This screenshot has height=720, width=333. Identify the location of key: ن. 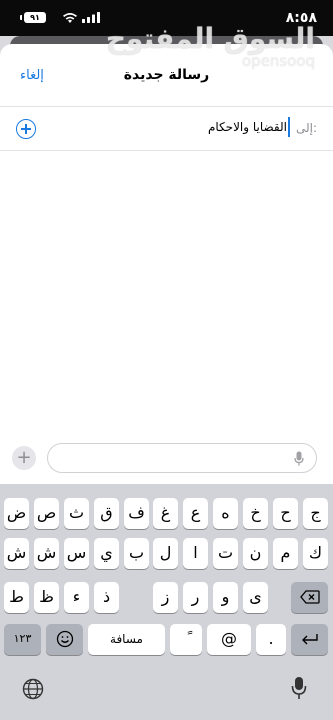
(255, 553).